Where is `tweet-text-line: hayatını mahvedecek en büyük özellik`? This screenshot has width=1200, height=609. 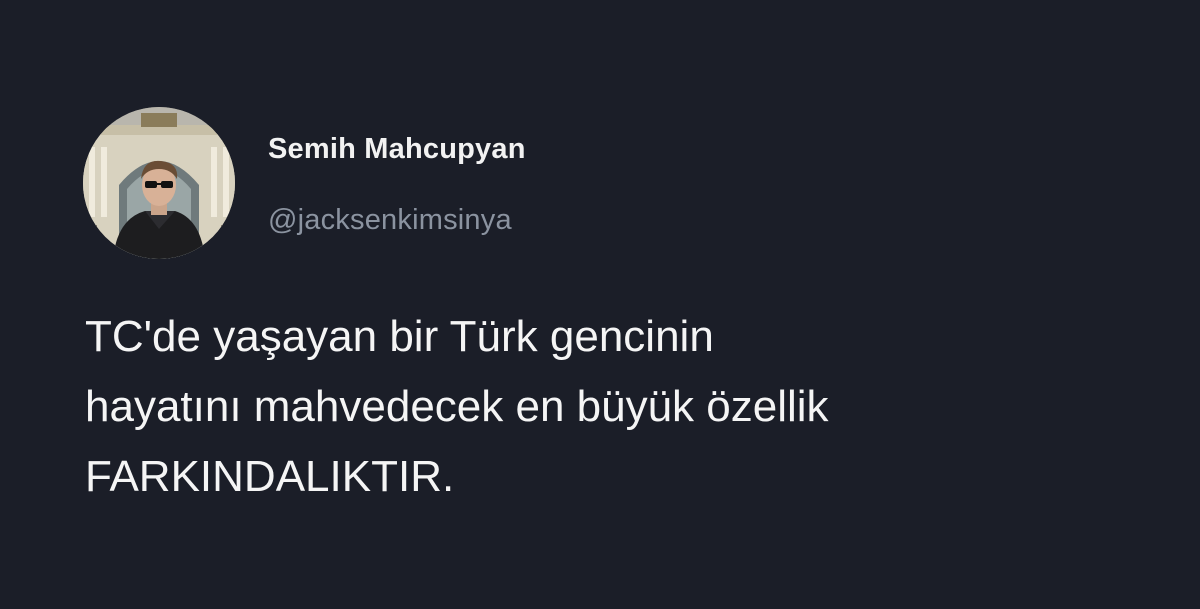
tweet-text-line: hayatını mahvedecek en büyük özellik is located at coordinates (457, 406).